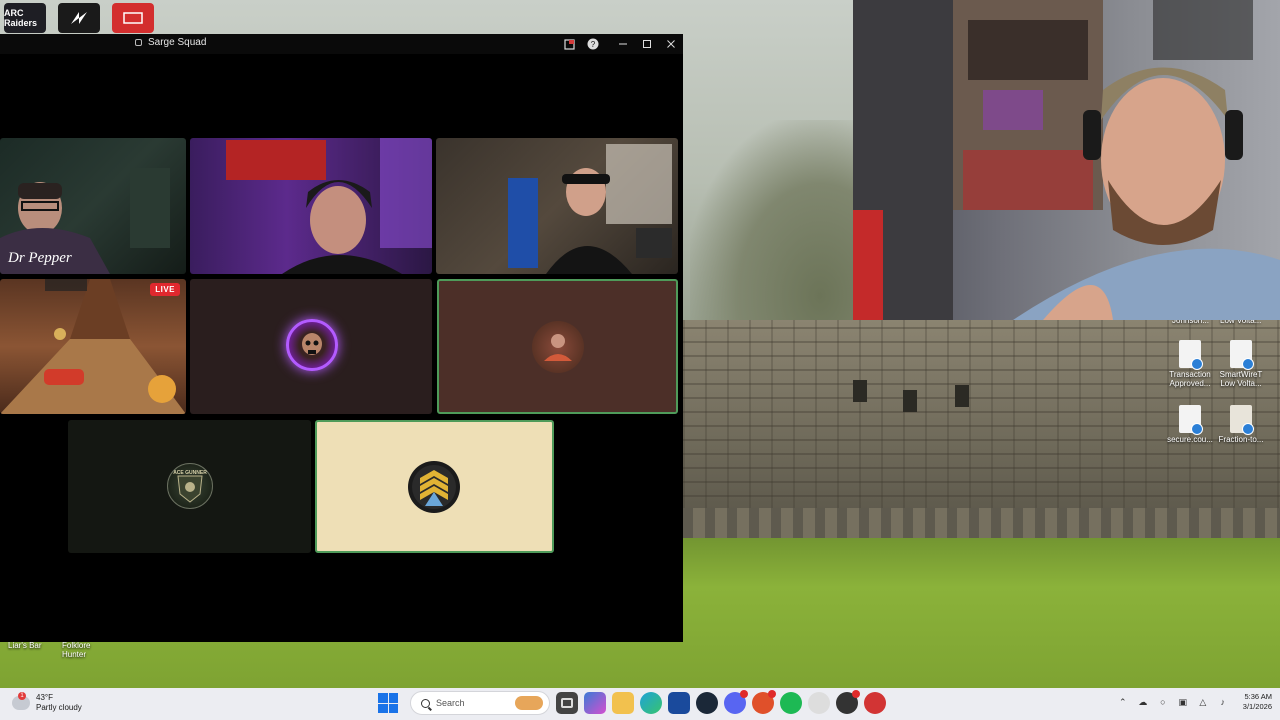  Describe the element at coordinates (39, 258) in the screenshot. I see `svg-text: Dr Pepper` at that location.